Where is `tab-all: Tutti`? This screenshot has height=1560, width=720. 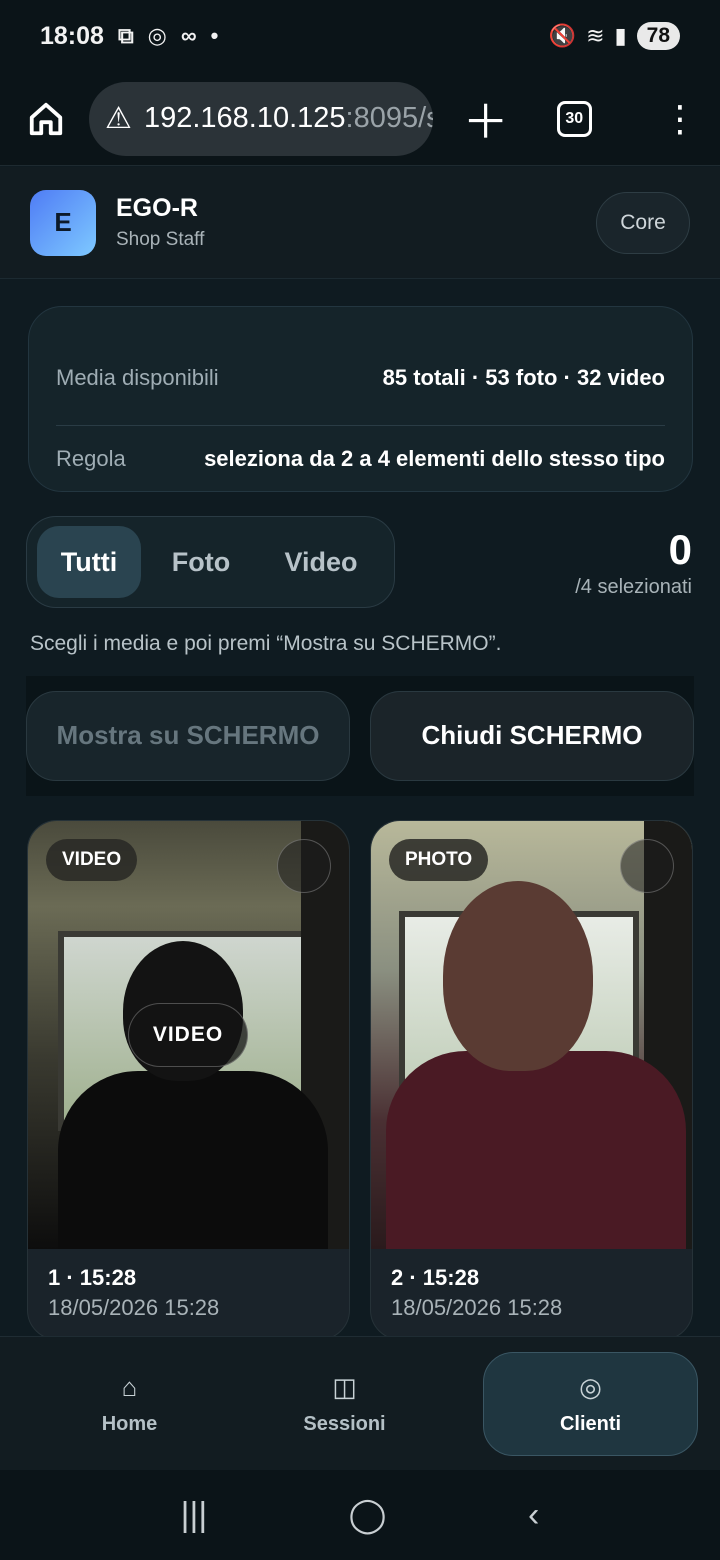
tab-all: Tutti is located at coordinates (89, 562).